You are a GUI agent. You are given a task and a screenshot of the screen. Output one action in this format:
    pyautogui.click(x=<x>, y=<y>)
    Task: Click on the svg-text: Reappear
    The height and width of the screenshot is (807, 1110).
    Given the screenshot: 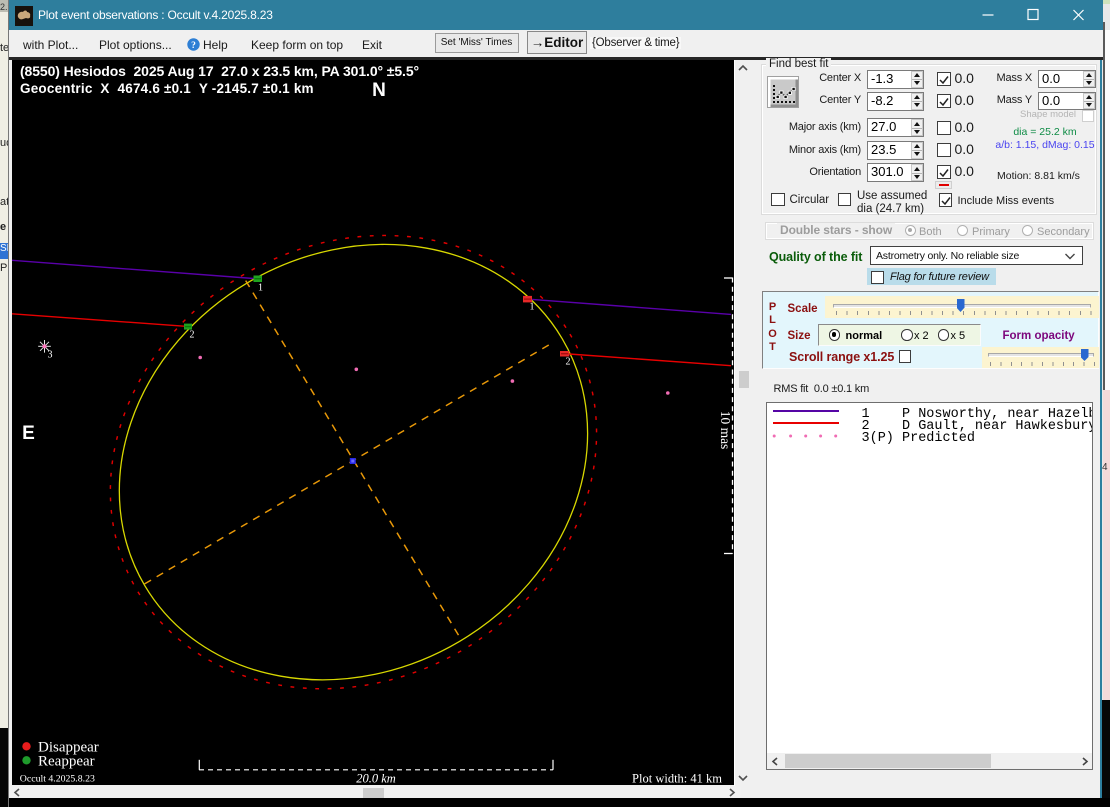 What is the action you would take?
    pyautogui.click(x=66, y=762)
    